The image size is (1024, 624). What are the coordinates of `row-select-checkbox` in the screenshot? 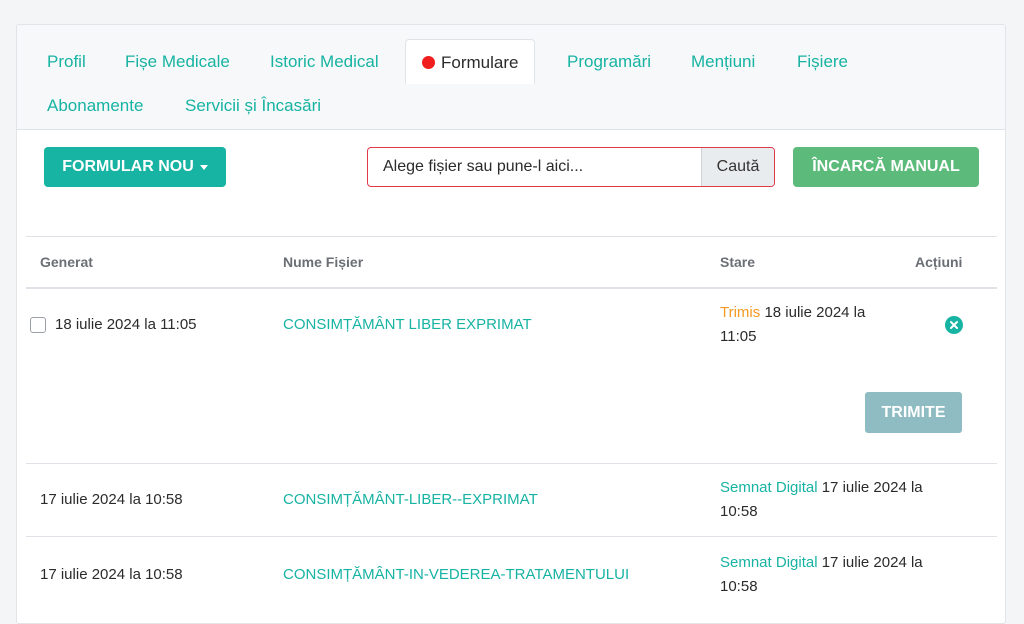 It's located at (38, 325).